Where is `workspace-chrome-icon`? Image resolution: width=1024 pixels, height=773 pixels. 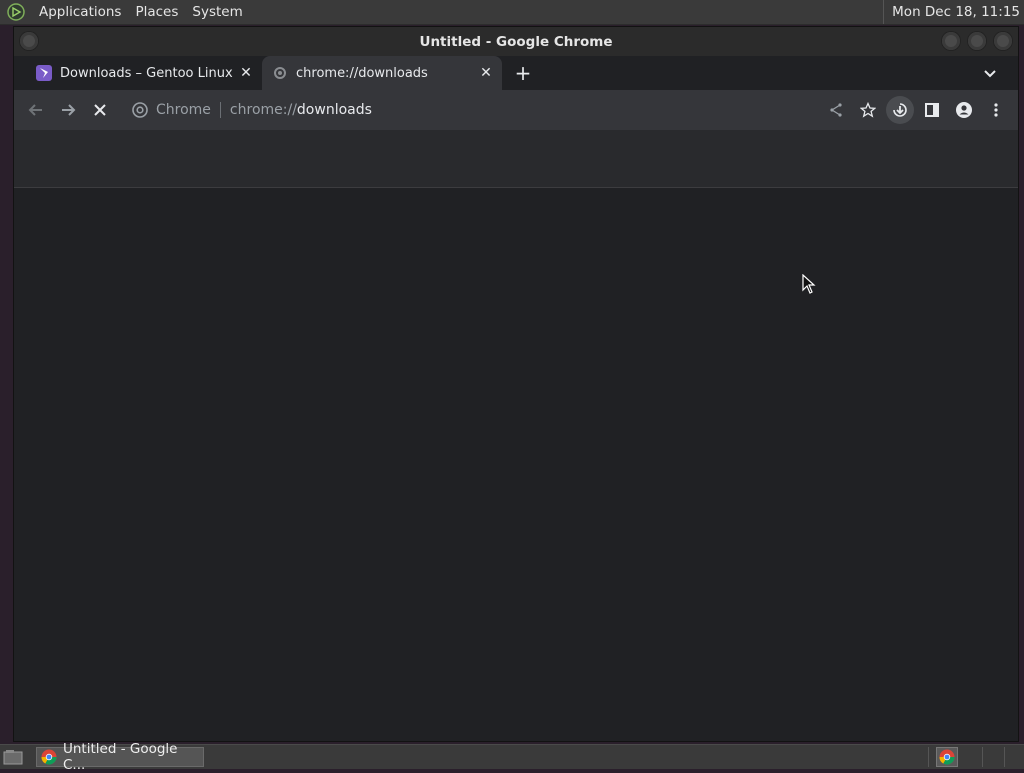
workspace-chrome-icon is located at coordinates (947, 757).